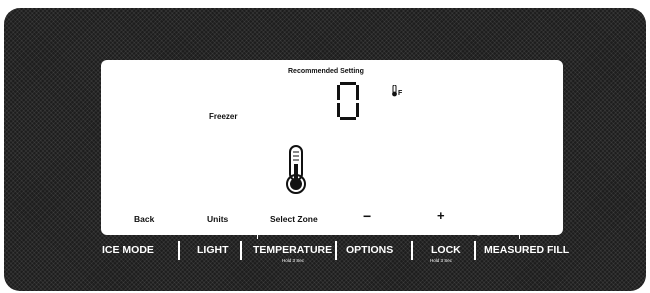 The height and width of the screenshot is (293, 650). Describe the element at coordinates (293, 260) in the screenshot. I see `temperature-hold-label: Hold 3 Sec` at that location.